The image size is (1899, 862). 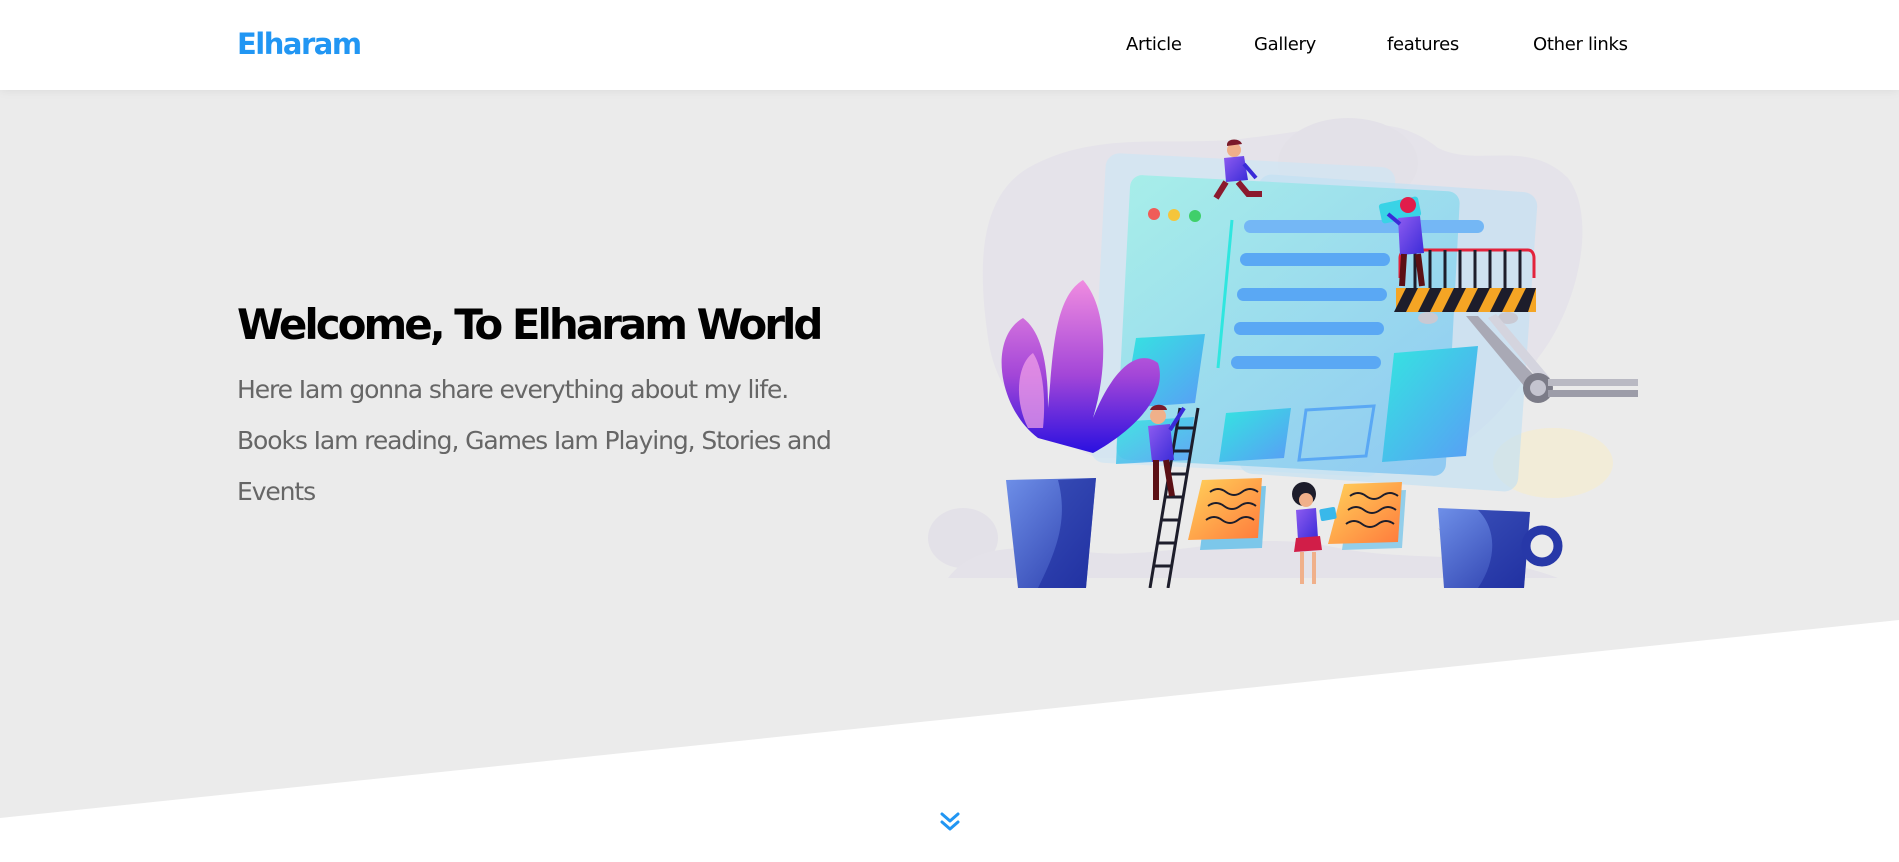 I want to click on site-logo: Elharam, so click(x=299, y=44).